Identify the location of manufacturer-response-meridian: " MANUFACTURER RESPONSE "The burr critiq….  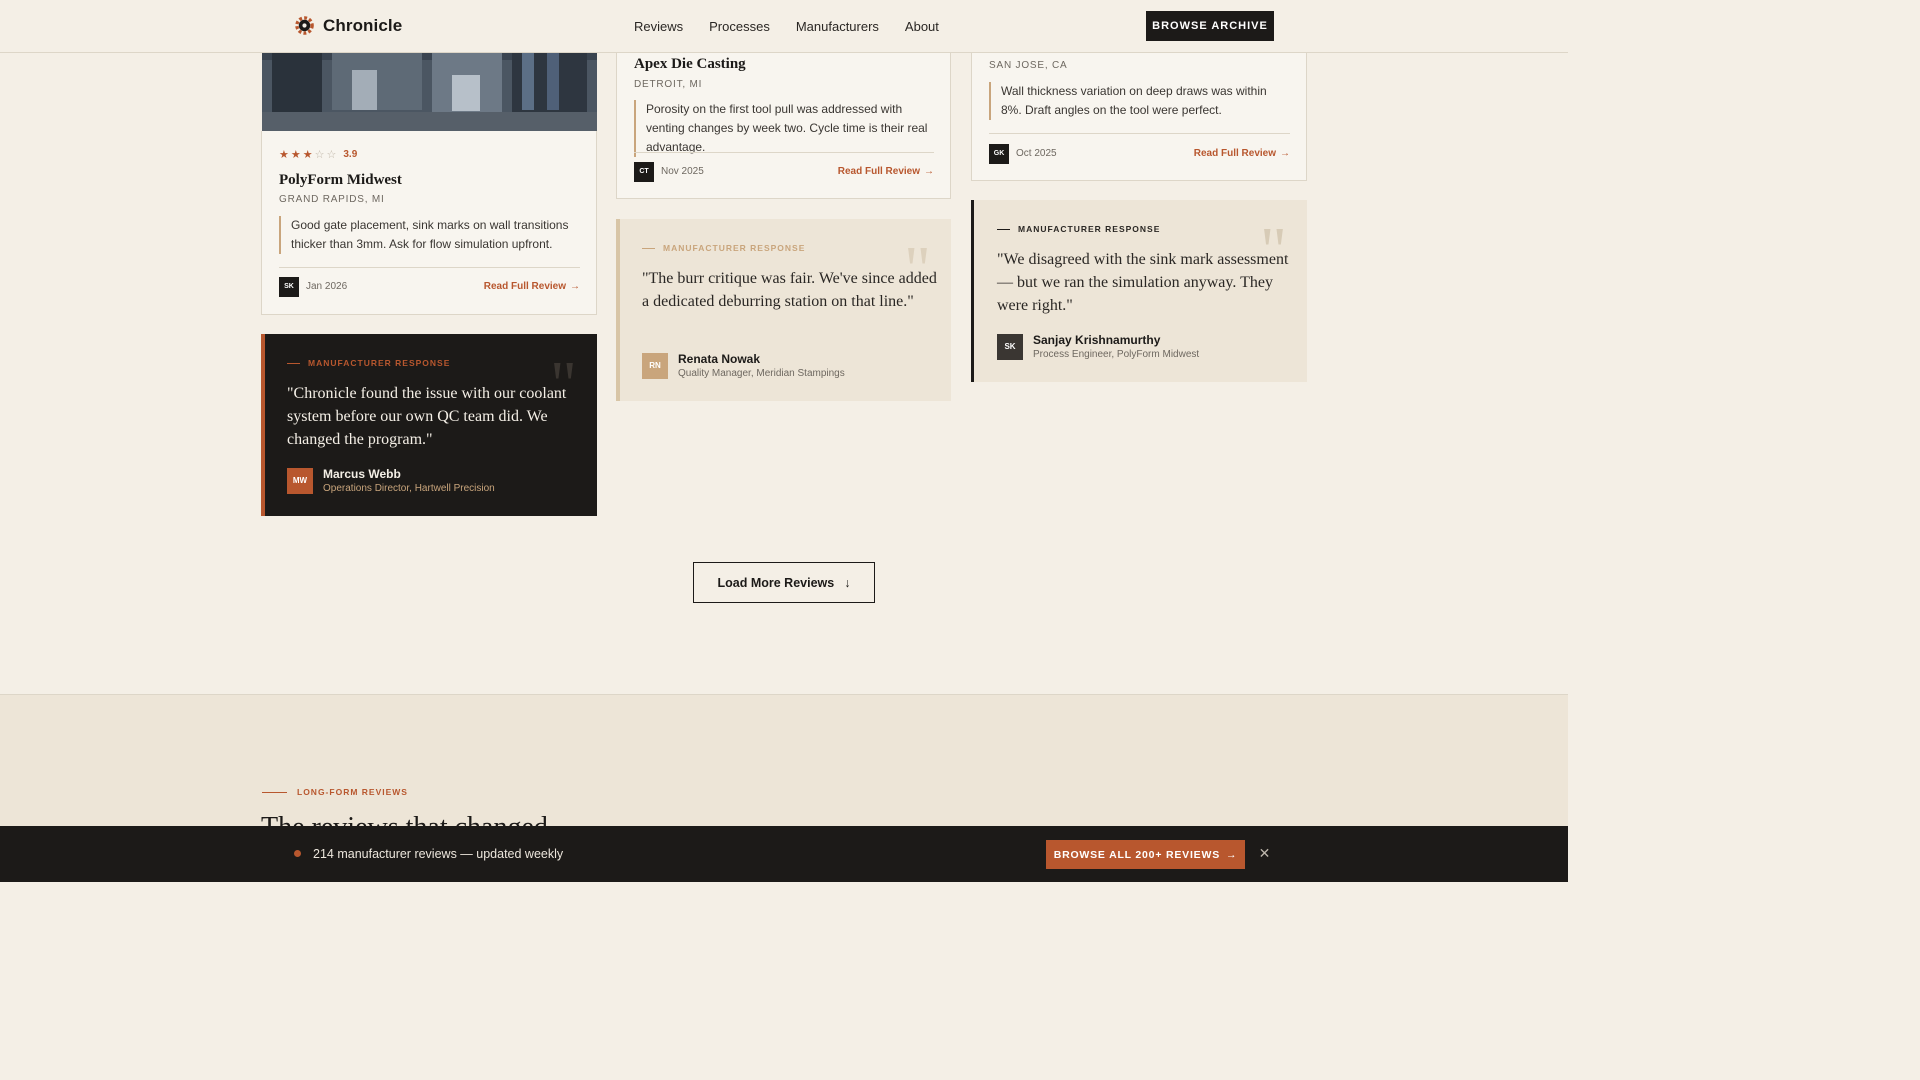
(783, 310).